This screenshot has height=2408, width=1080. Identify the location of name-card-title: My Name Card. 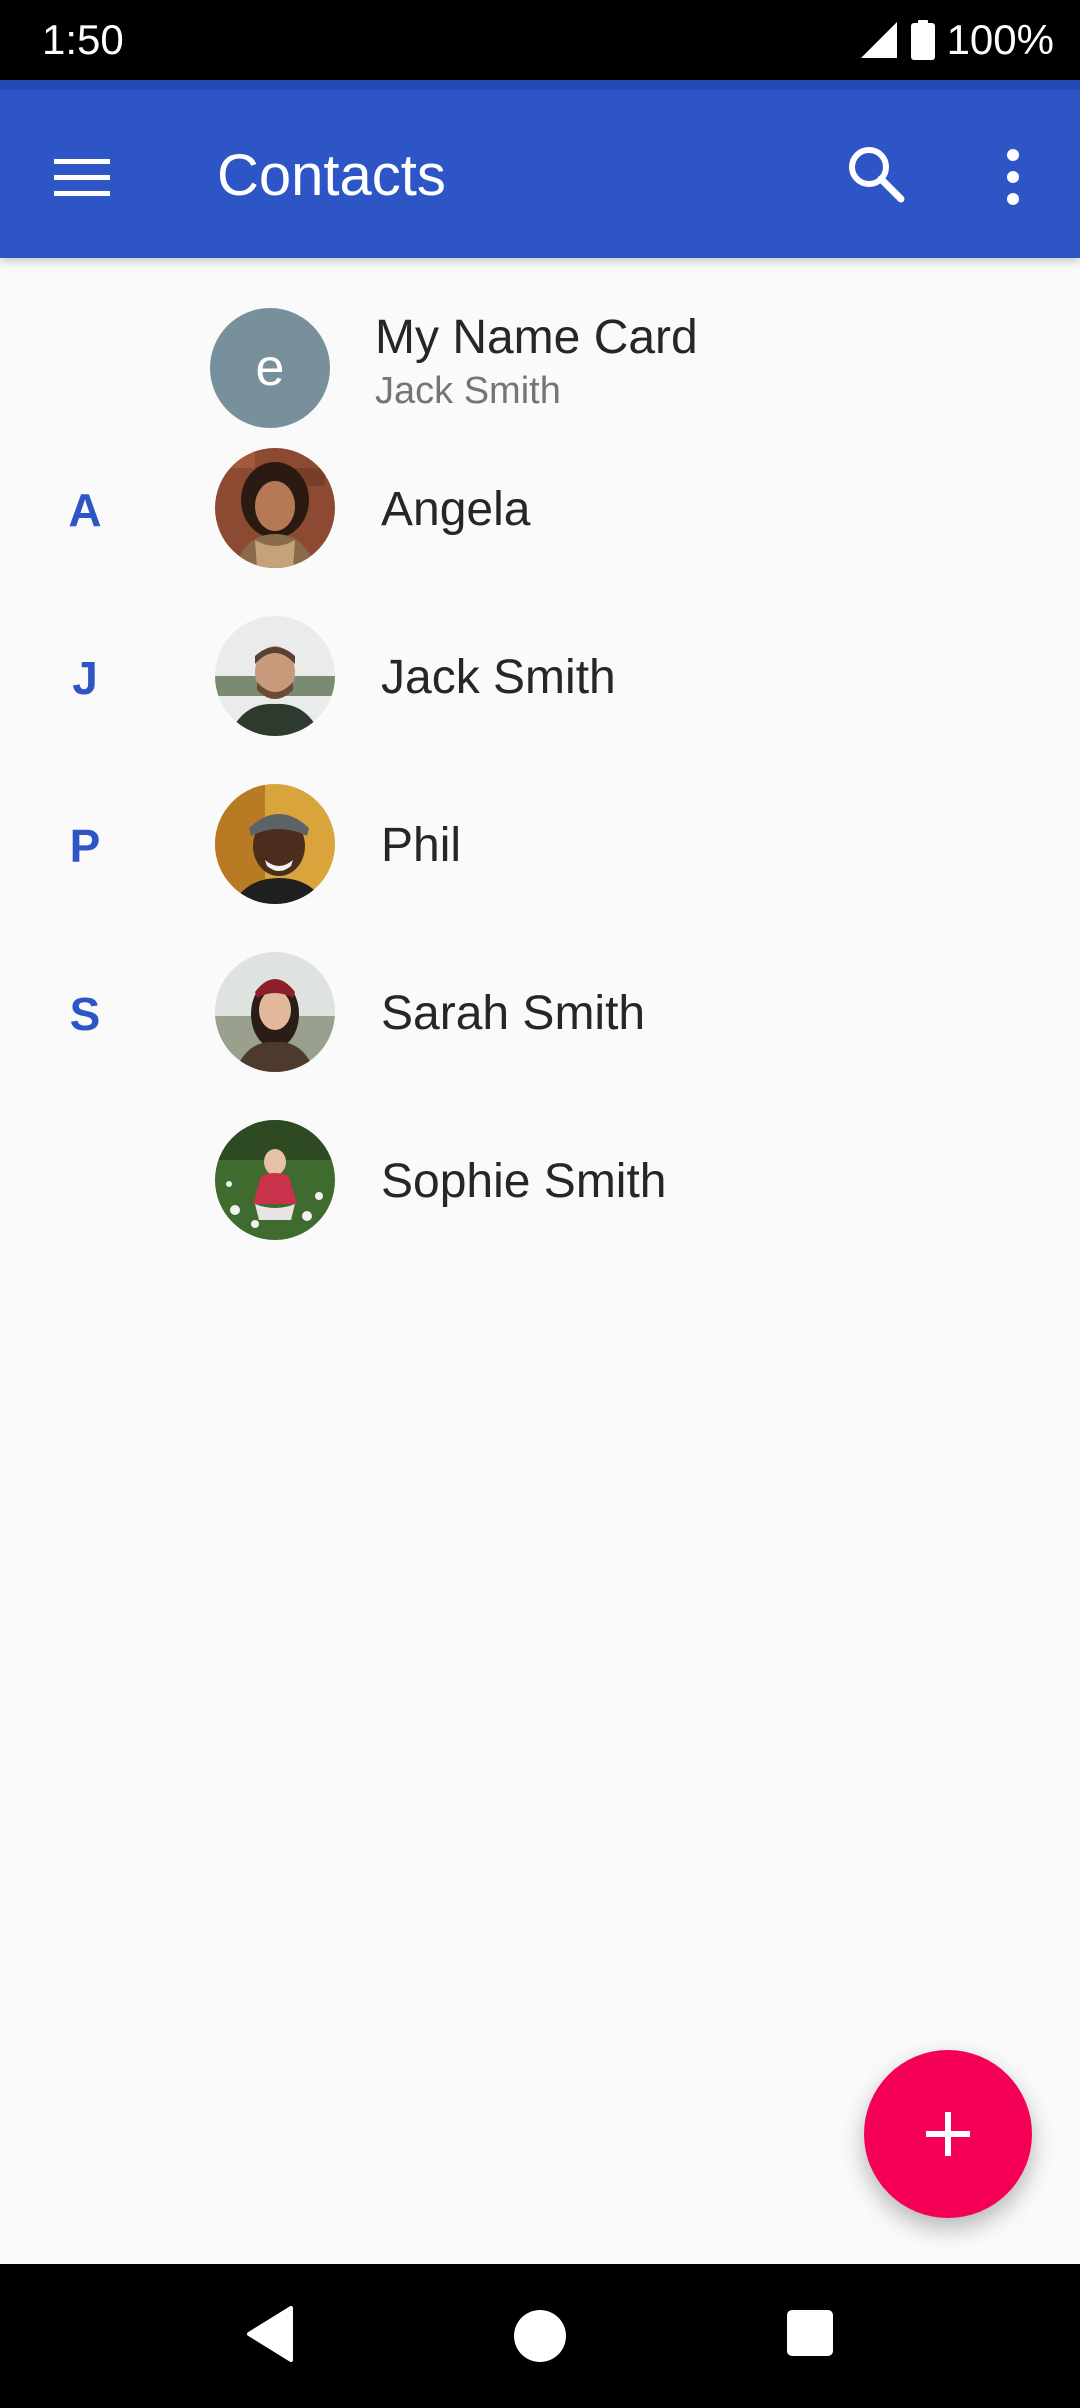
(536, 337).